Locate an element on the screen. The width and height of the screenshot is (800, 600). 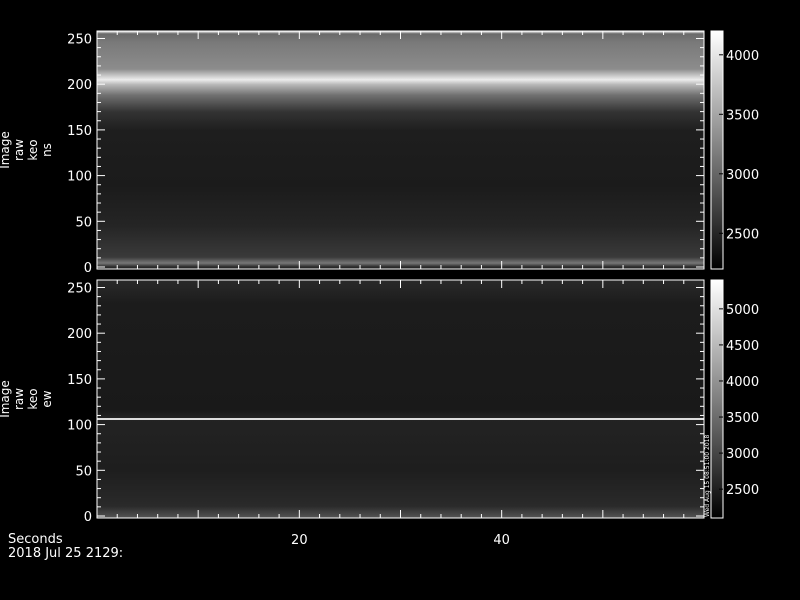
y-tick-label-ns: 150 is located at coordinates (79, 131).